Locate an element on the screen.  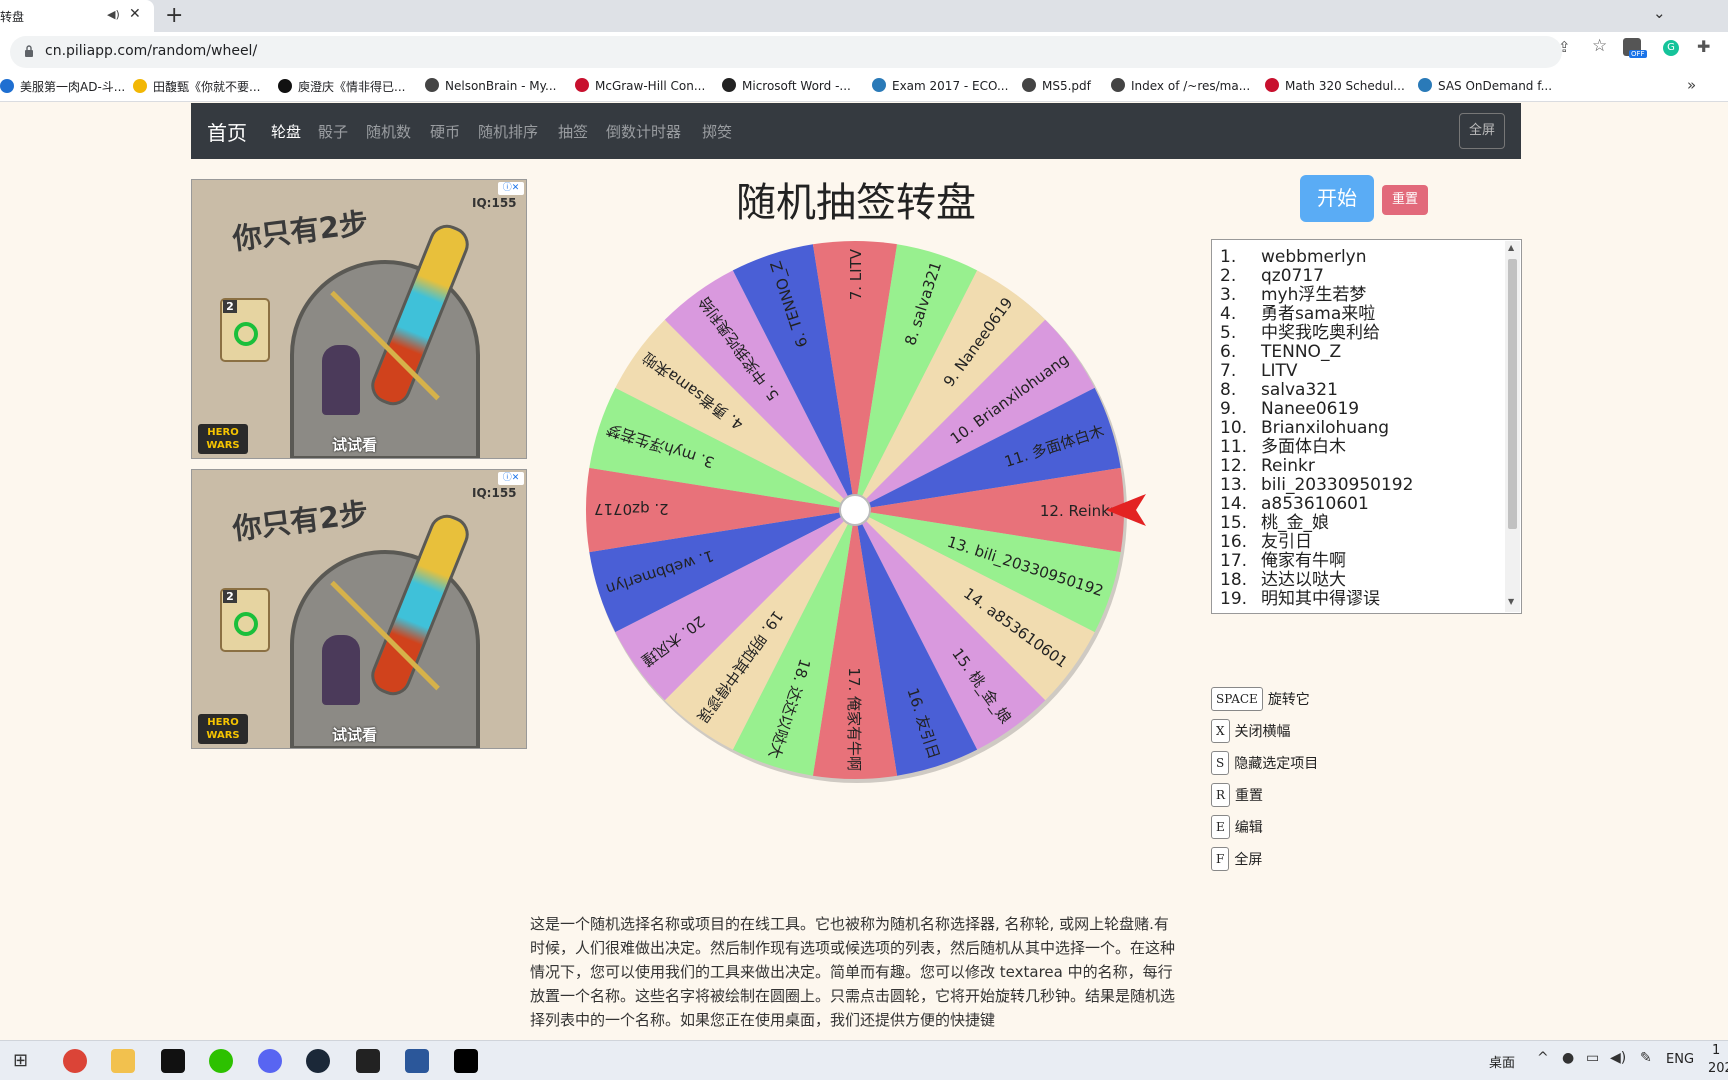
browser-tab: 转盘 ◀) ✕ is located at coordinates (77, 16).